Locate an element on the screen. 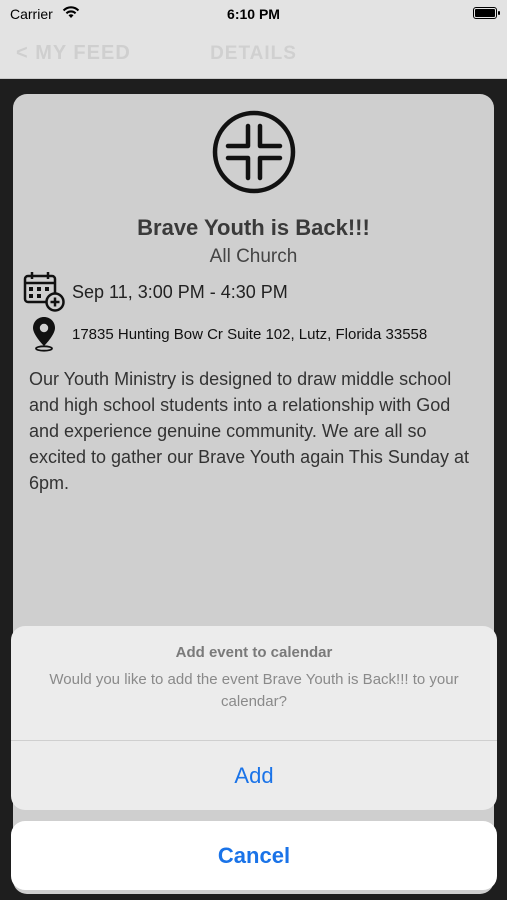 This screenshot has height=900, width=507. add-button: Add is located at coordinates (254, 775).